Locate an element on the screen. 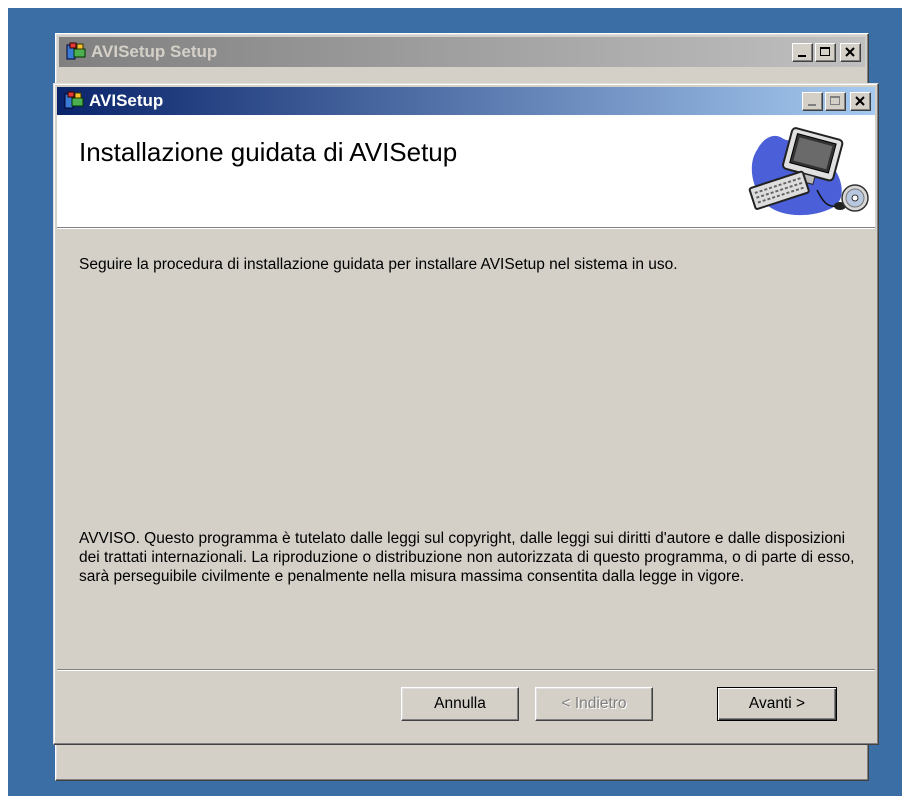 The width and height of the screenshot is (902, 796). dialog-title: AVISetup is located at coordinates (126, 100).